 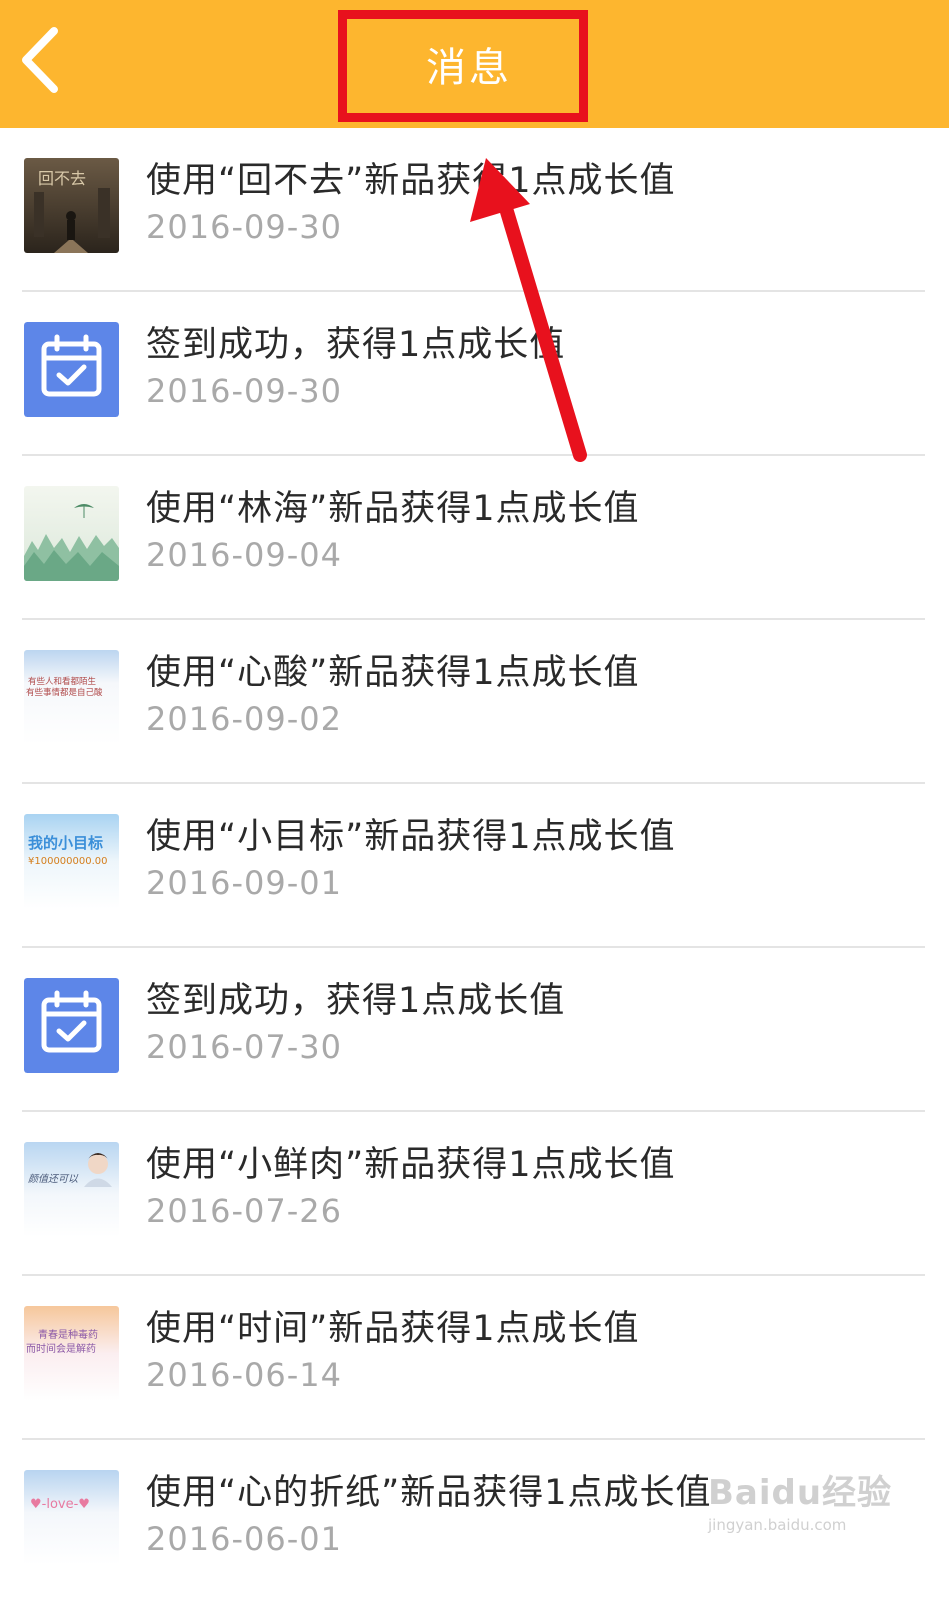 I want to click on pastel-text-thumbnail: 青春是种毒药 而时间会是解药, so click(x=71, y=1353).